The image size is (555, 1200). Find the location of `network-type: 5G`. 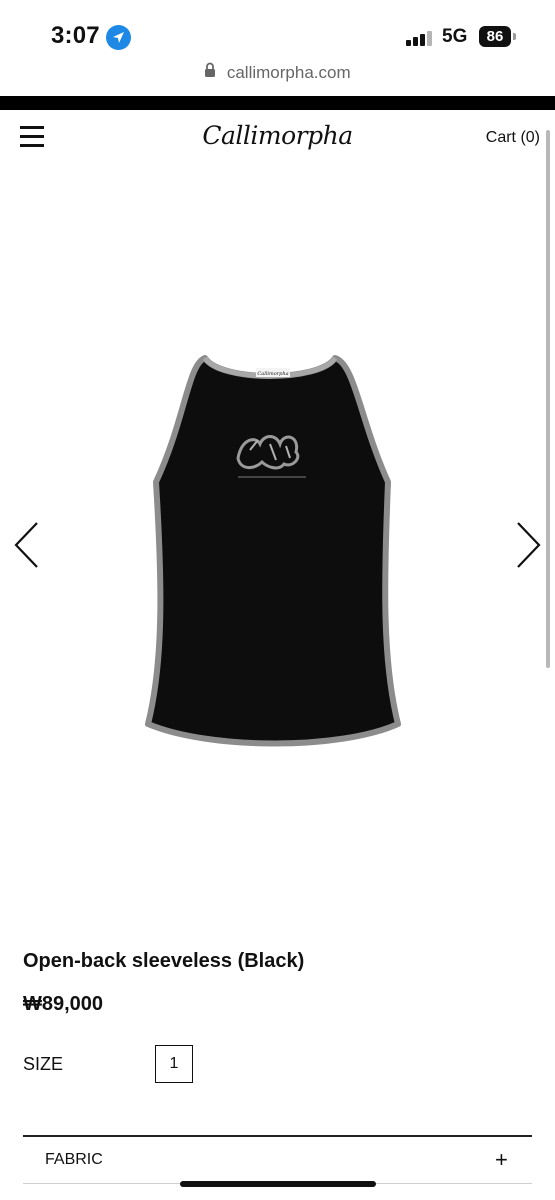

network-type: 5G is located at coordinates (455, 36).